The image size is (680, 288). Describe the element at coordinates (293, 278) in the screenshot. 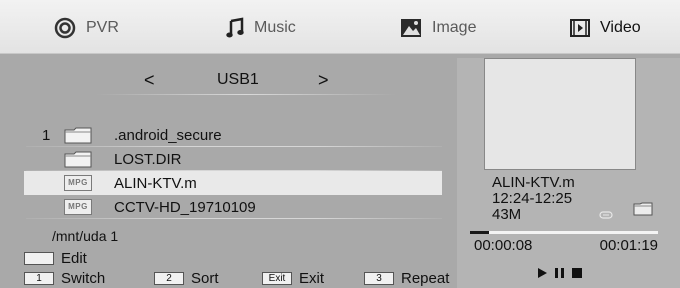

I see `legend-exit: Exit Exit` at that location.